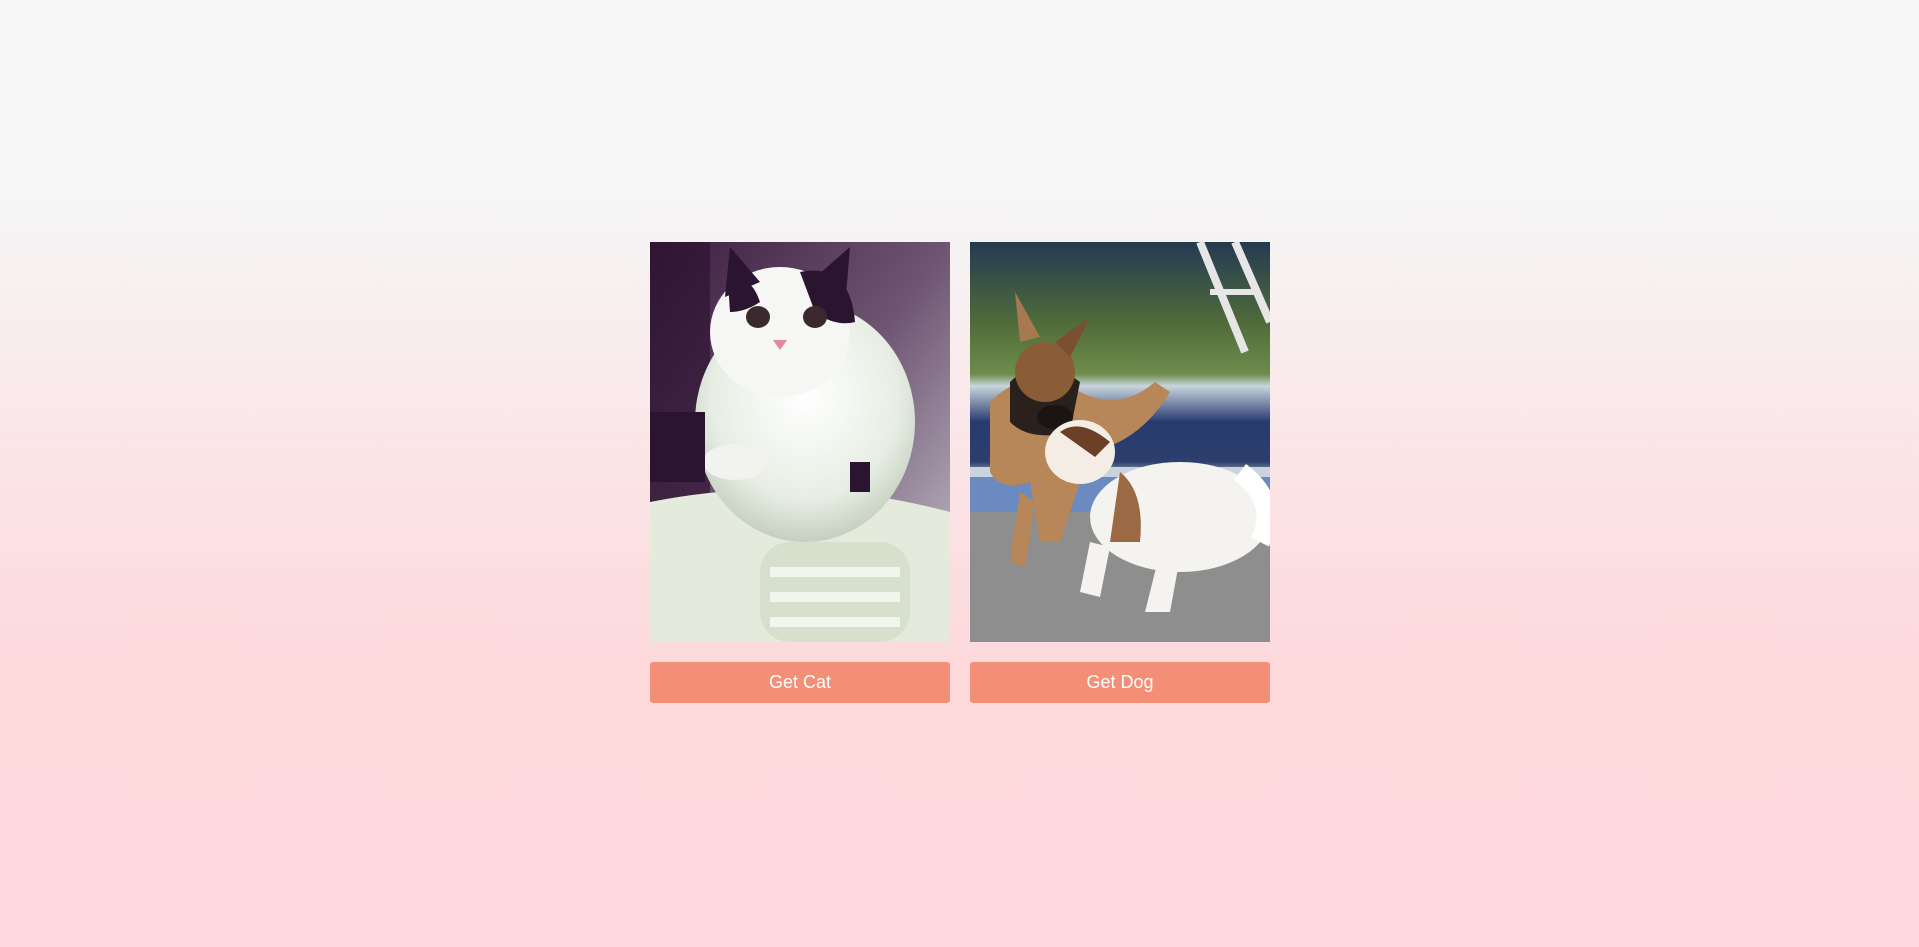  I want to click on dog-photo, so click(1120, 442).